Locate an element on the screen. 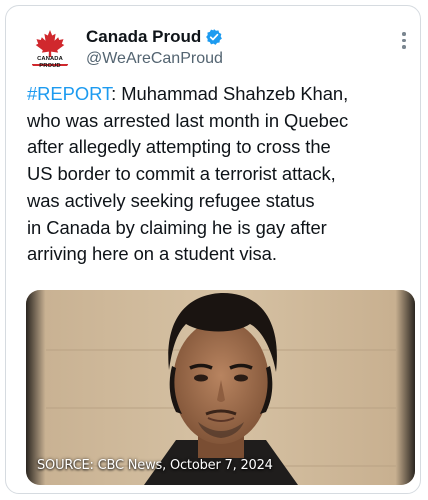  author-handle: @WeAreCanProud is located at coordinates (154, 59).